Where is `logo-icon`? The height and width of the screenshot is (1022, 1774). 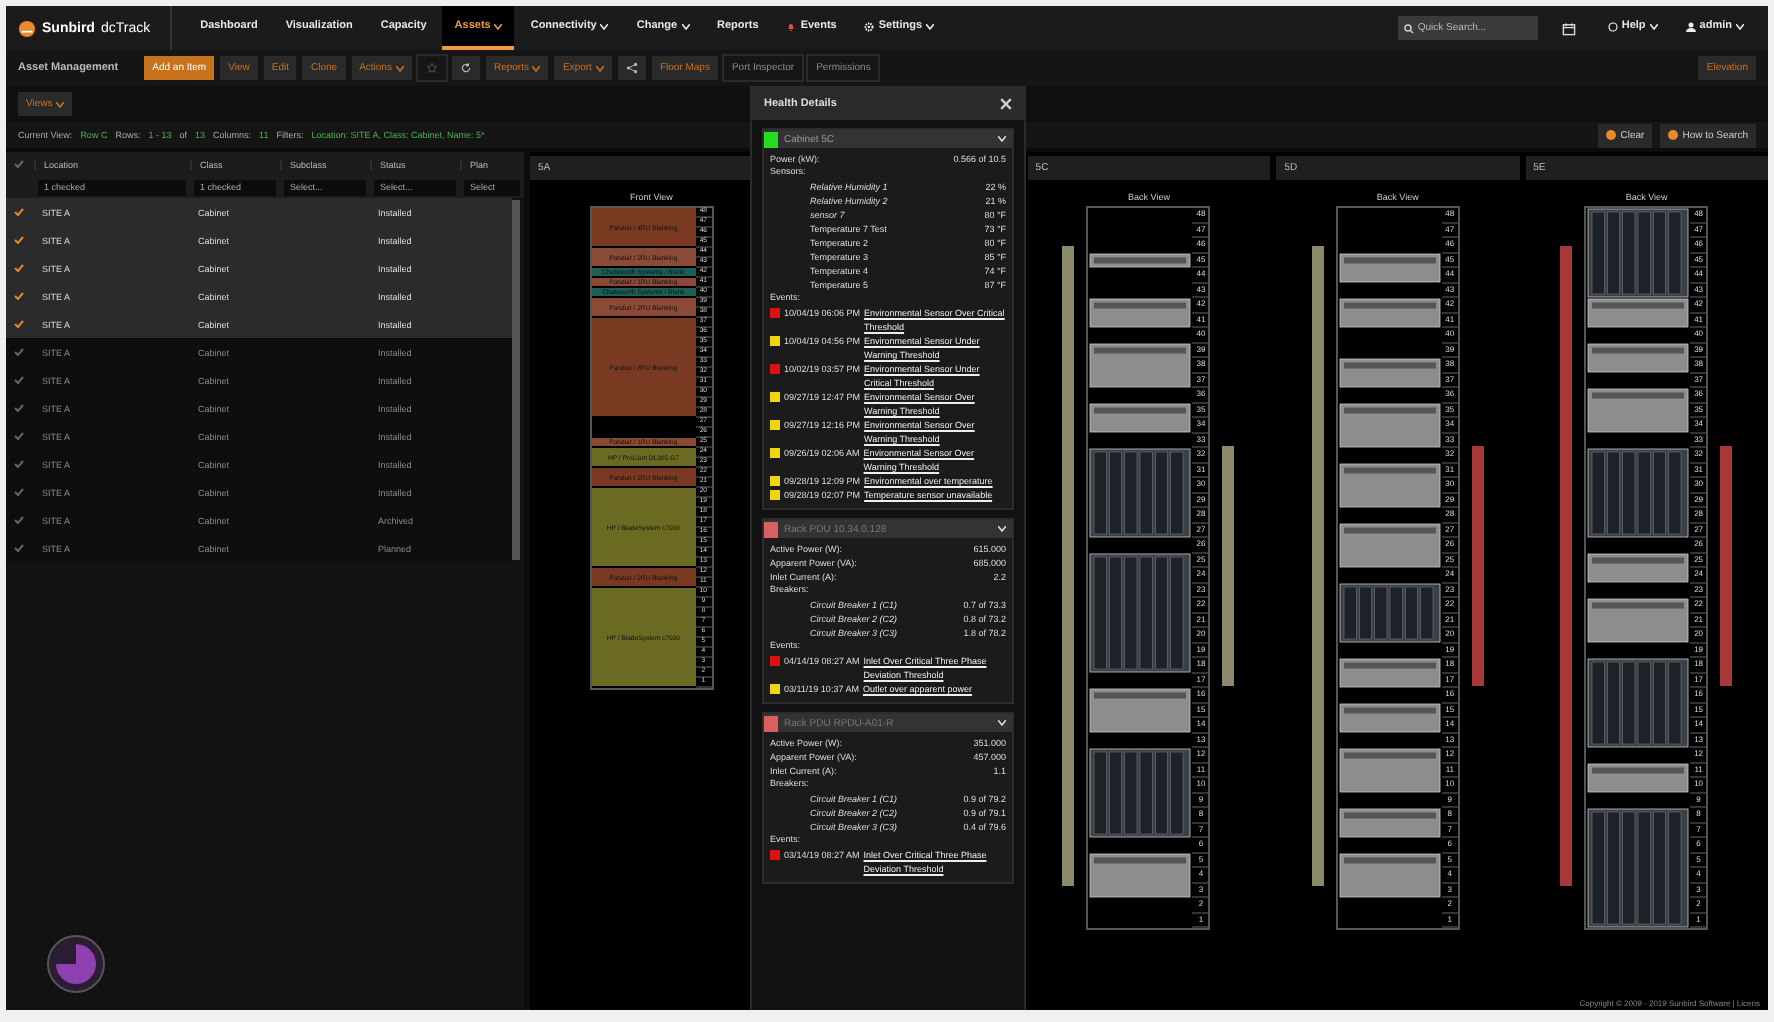 logo-icon is located at coordinates (27, 28).